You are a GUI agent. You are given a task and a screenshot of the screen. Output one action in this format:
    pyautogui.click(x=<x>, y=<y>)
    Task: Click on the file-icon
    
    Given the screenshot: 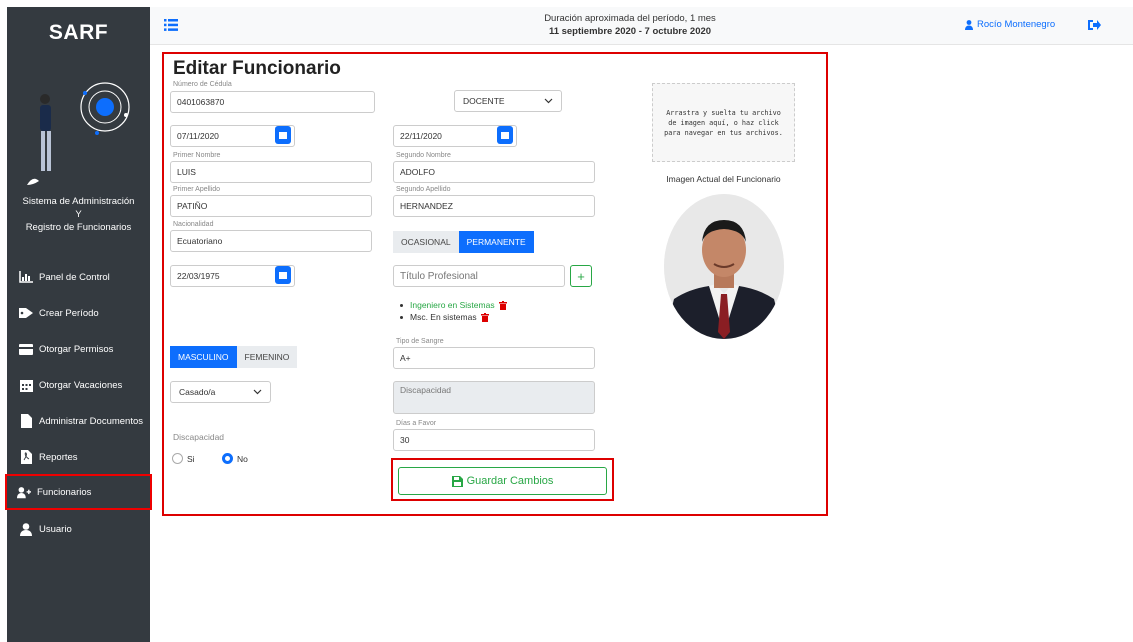 What is the action you would take?
    pyautogui.click(x=26, y=421)
    